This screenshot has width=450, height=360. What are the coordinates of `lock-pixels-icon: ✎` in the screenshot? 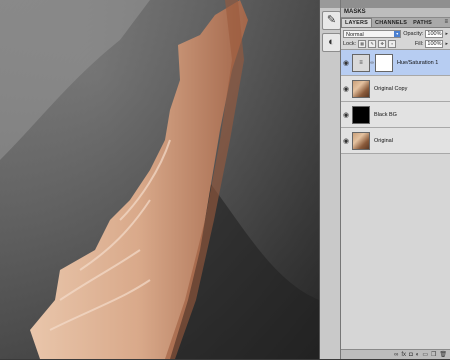 It's located at (372, 44).